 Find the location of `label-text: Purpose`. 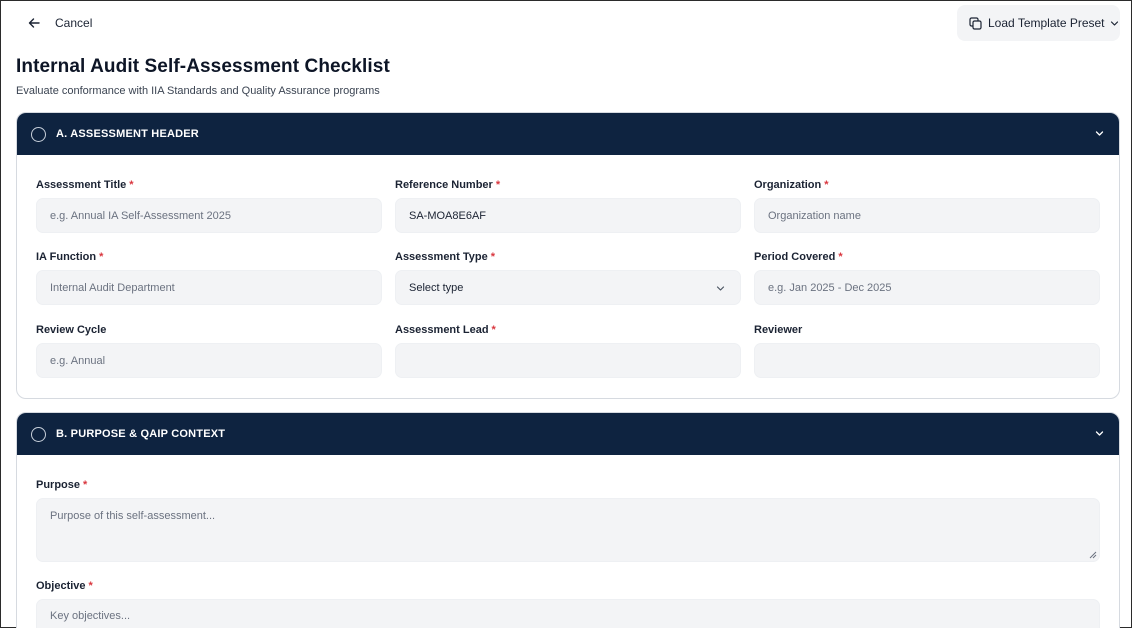

label-text: Purpose is located at coordinates (58, 485).